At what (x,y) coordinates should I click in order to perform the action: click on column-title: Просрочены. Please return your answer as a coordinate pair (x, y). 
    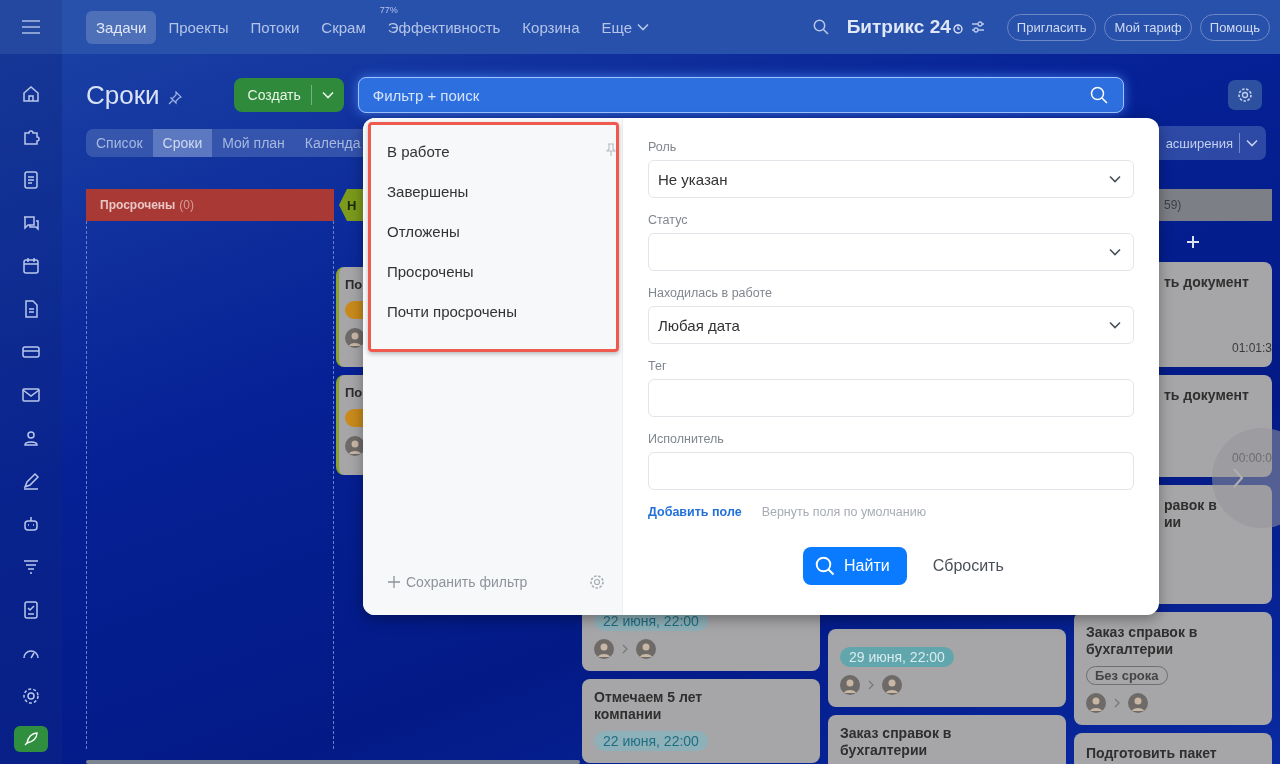
    Looking at the image, I should click on (138, 205).